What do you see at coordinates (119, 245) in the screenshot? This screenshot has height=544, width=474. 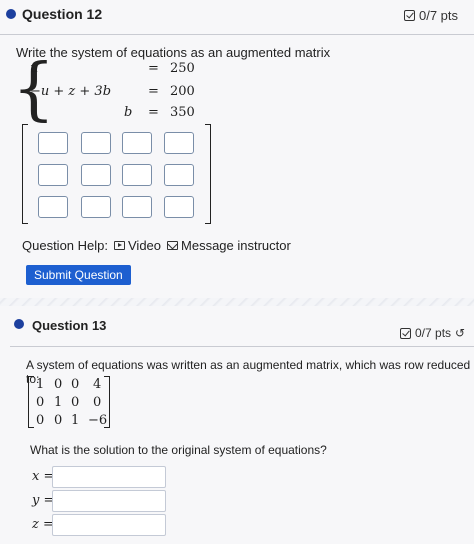 I see `video-icon` at bounding box center [119, 245].